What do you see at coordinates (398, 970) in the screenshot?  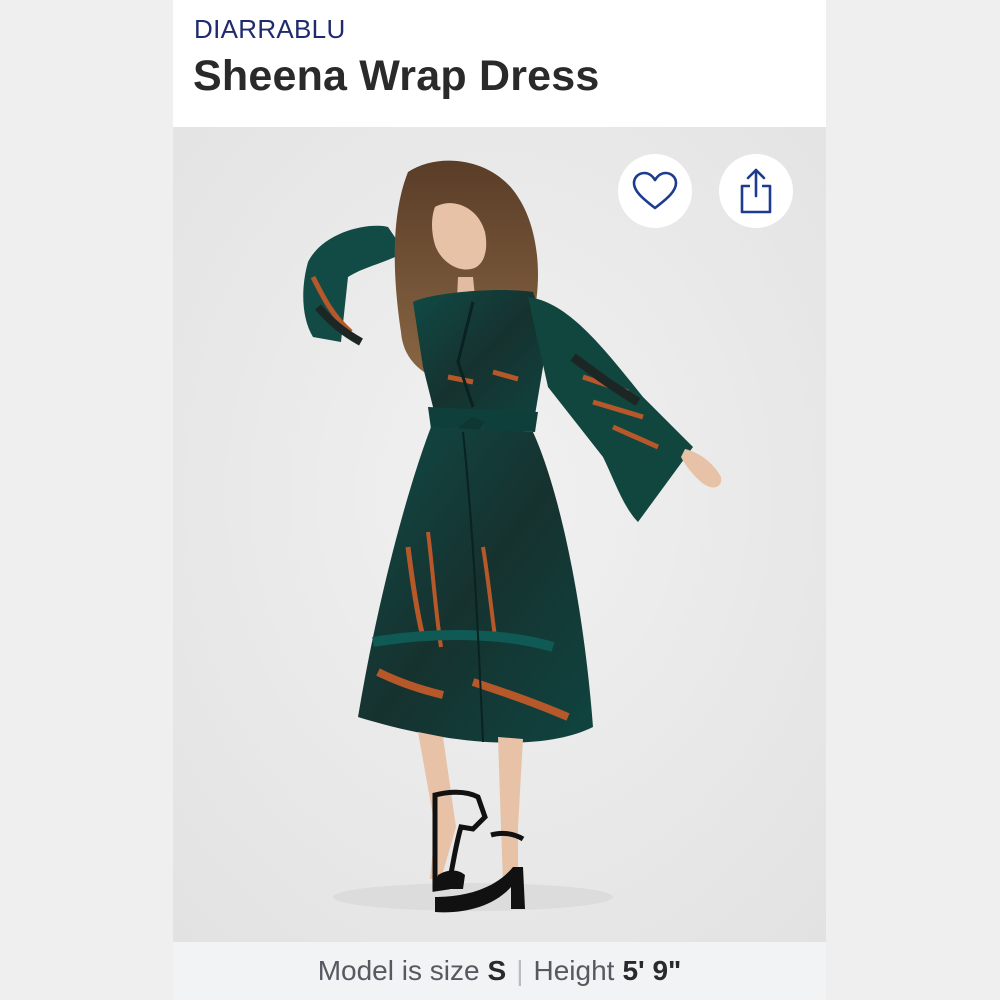 I see `model-size-label: Model is size` at bounding box center [398, 970].